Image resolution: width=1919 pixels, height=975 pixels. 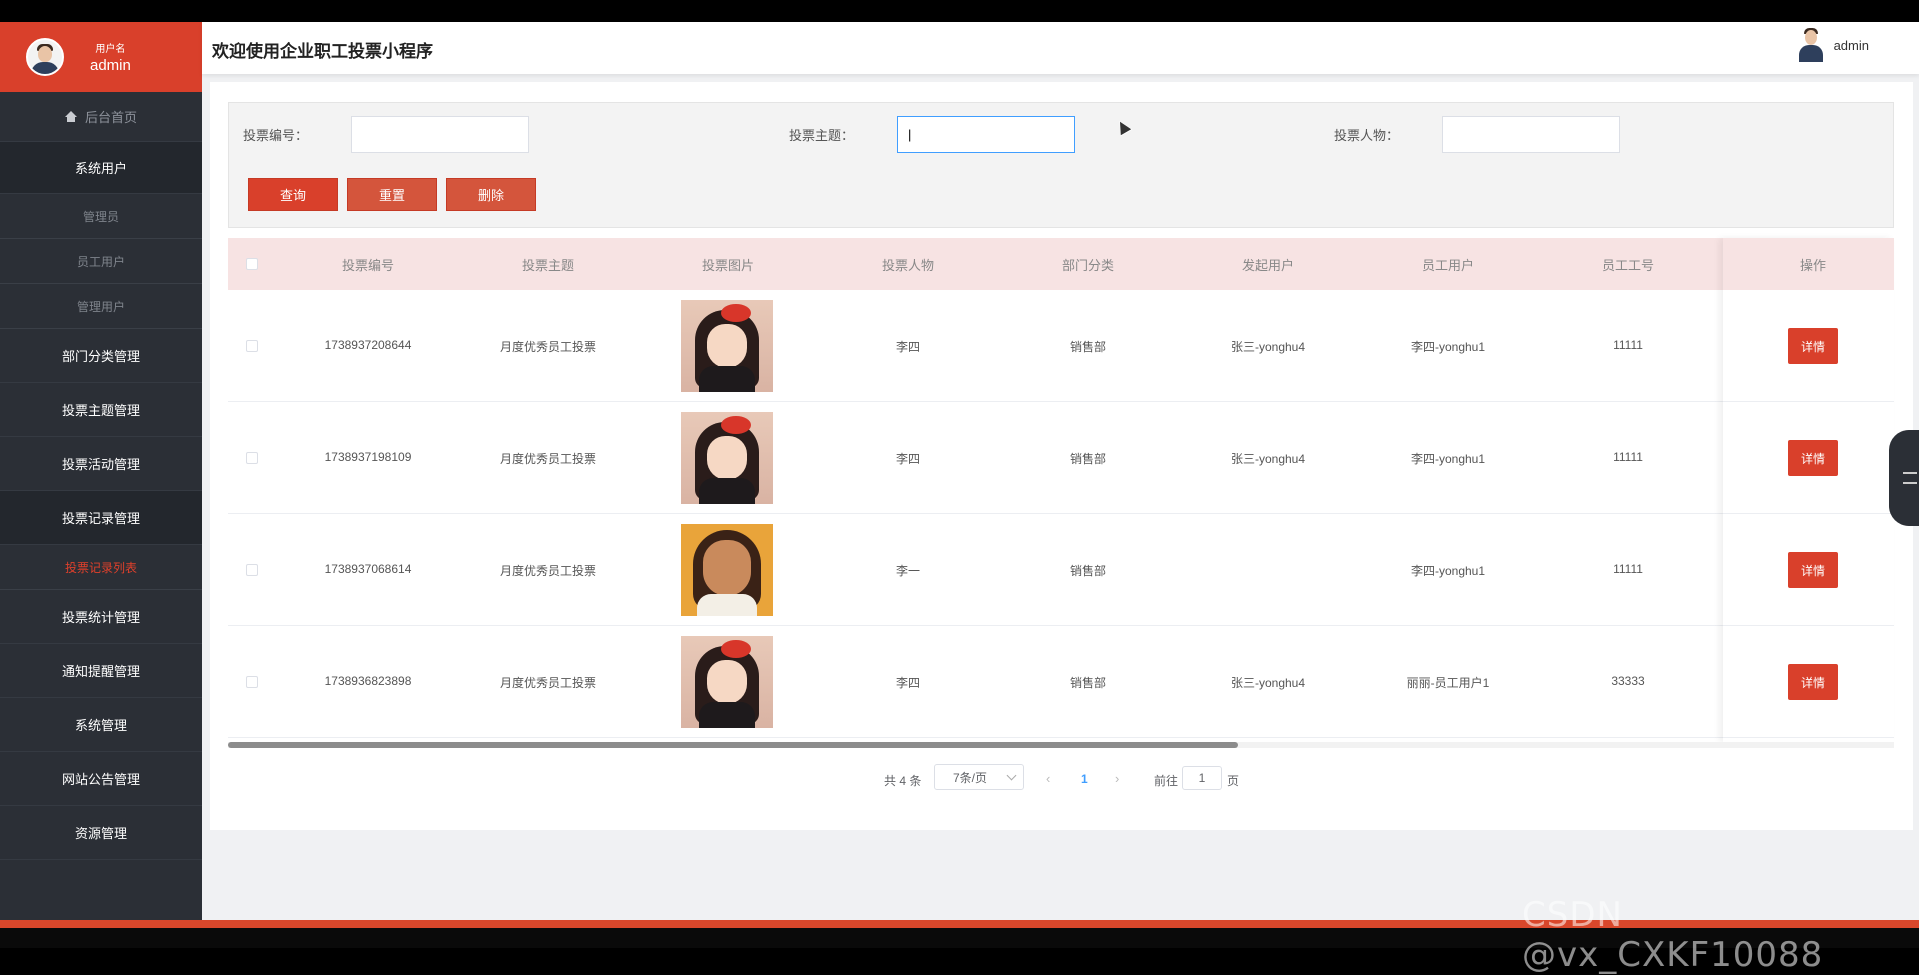 I want to click on side-drawer-toggle, so click(x=1904, y=478).